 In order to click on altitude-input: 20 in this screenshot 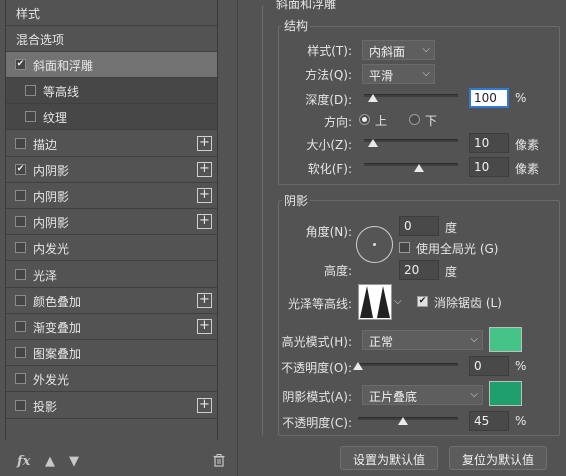, I will do `click(419, 270)`.